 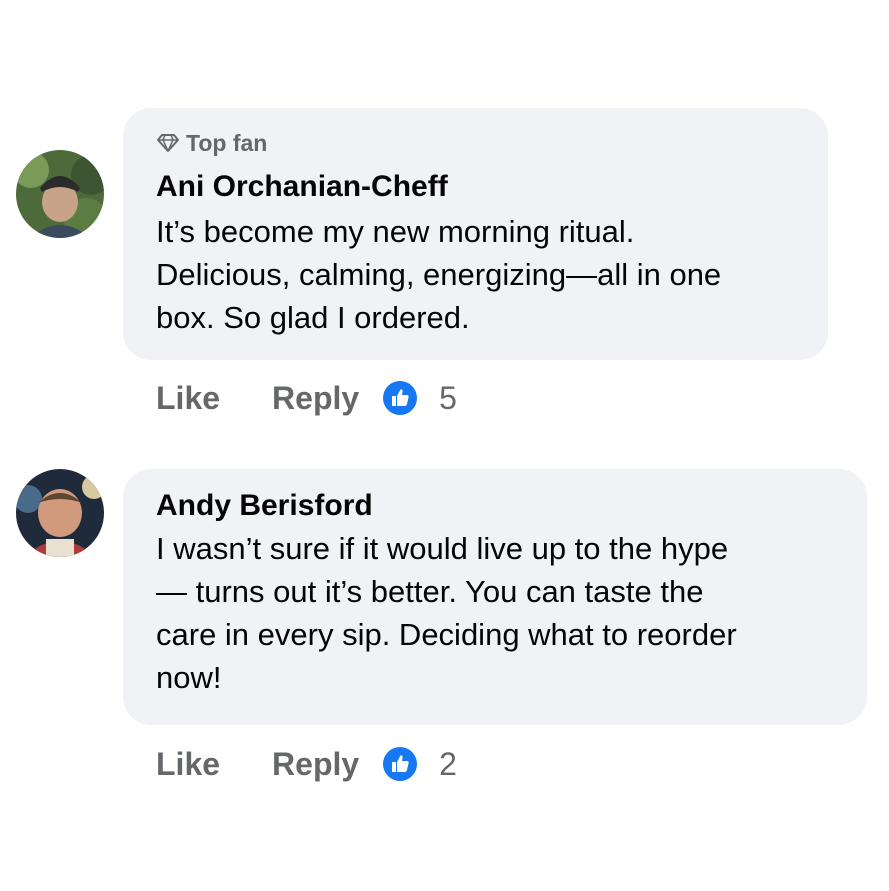 I want to click on comment-actions: Like Reply 2, so click(x=306, y=764).